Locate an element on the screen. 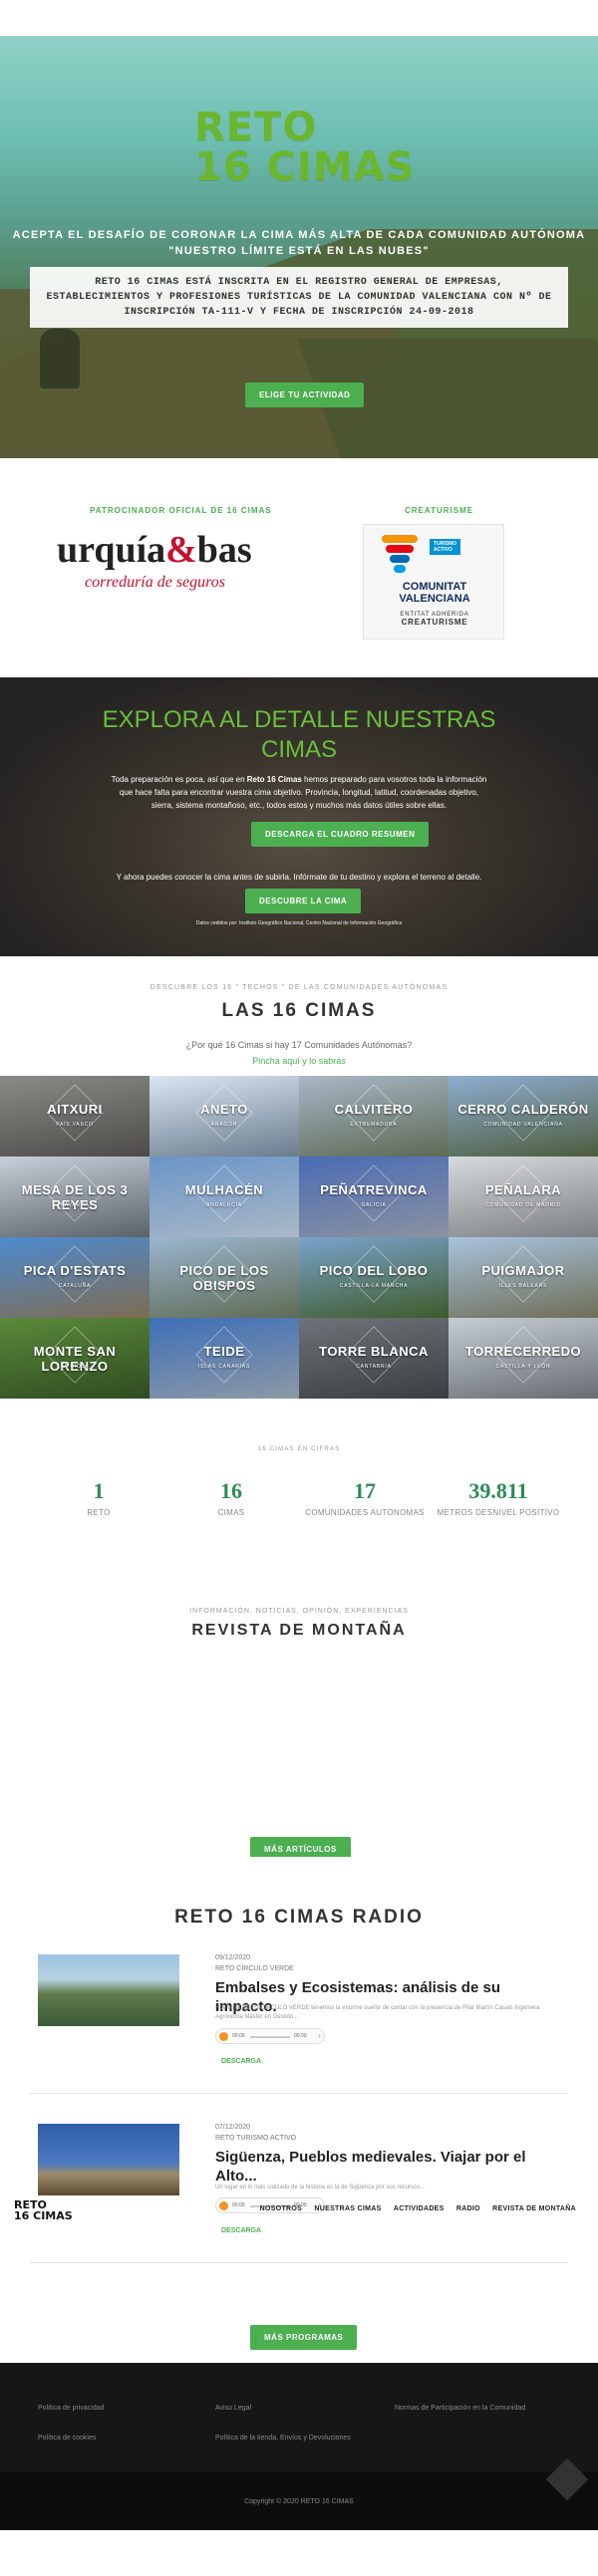  footer-link-privacy: Política de privacidad is located at coordinates (71, 2408).